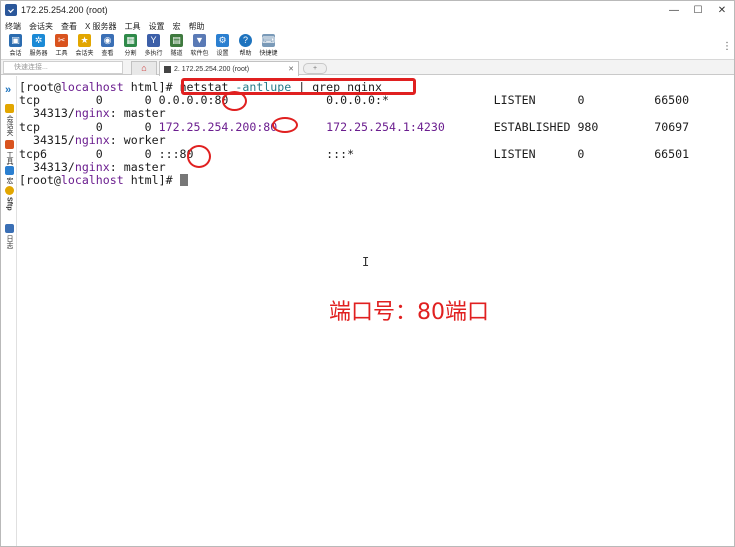  What do you see at coordinates (291, 69) in the screenshot?
I see `close-icon: ✕` at bounding box center [291, 69].